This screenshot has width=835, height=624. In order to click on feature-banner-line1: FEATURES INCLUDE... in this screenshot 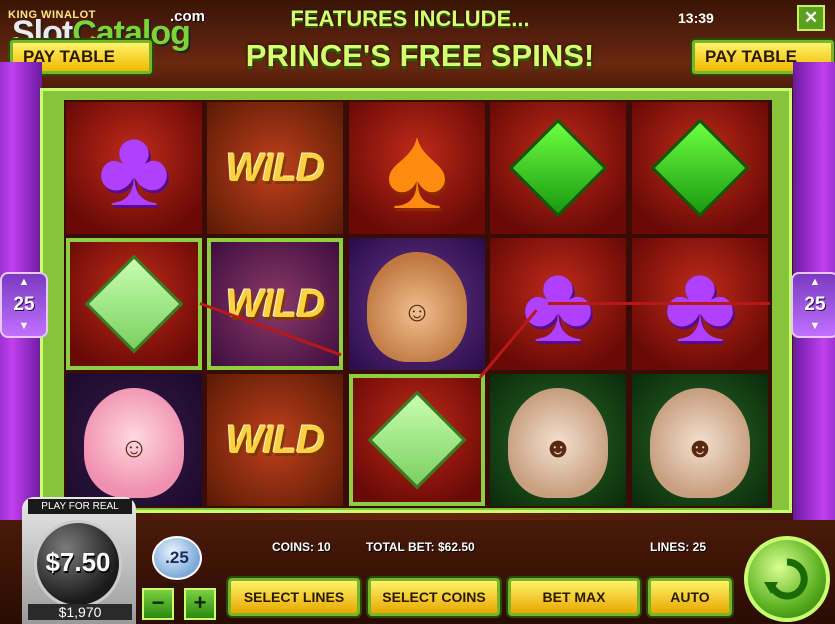, I will do `click(410, 18)`.